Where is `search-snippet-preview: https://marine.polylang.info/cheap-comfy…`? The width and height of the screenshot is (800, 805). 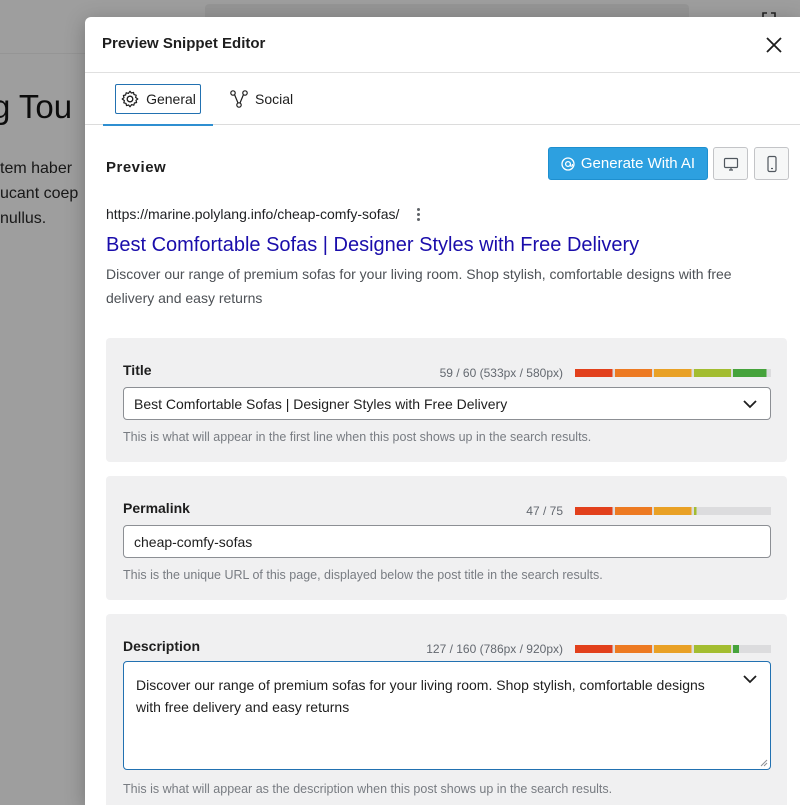
search-snippet-preview: https://marine.polylang.info/cheap-comfy… is located at coordinates (442, 256).